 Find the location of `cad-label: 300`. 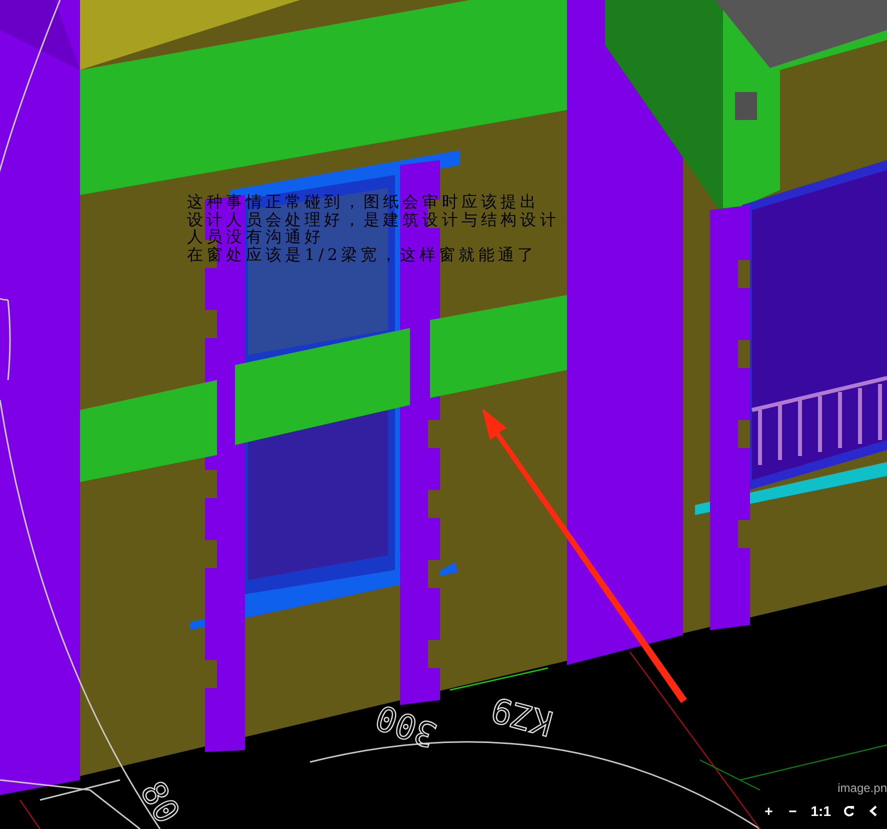

cad-label: 300 is located at coordinates (406, 725).